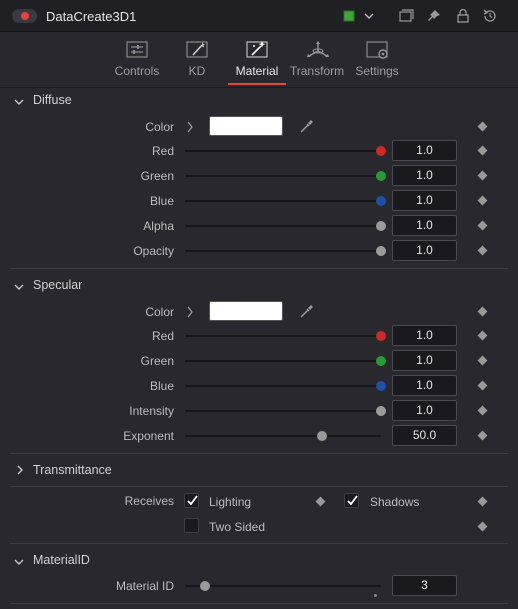  Describe the element at coordinates (259, 470) in the screenshot. I see `section-transmittance: Transmittance` at that location.